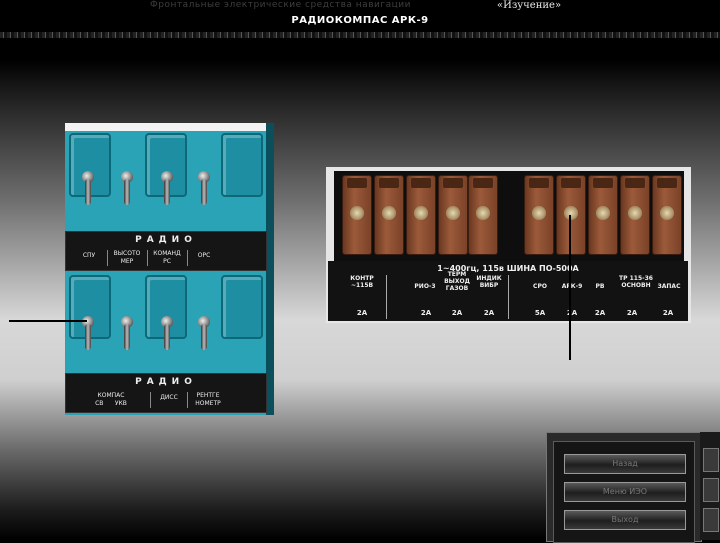 The height and width of the screenshot is (543, 720). I want to click on radio-label-plate-top: РАДИО СПУ ВЫСОТО МЕР КОМАНД РС ОРС, so click(166, 251).